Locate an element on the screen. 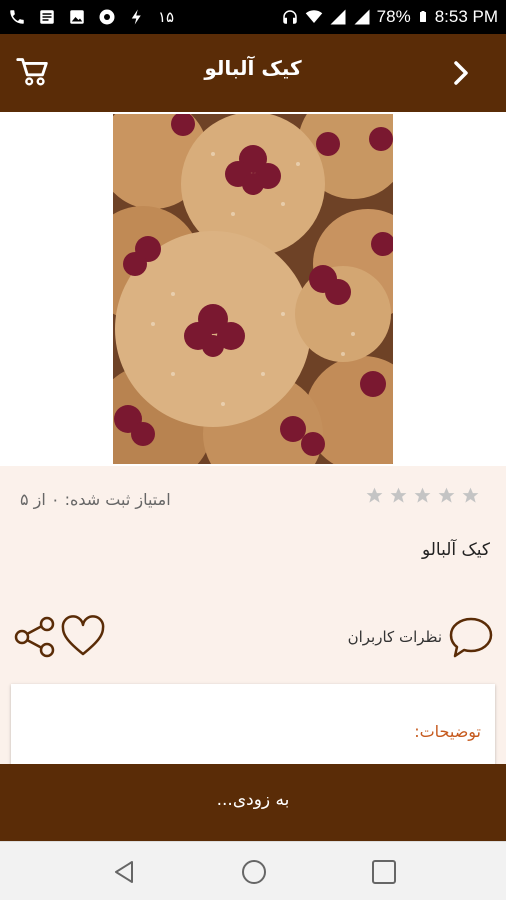 The image size is (506, 900). system-nav-bar is located at coordinates (253, 870).